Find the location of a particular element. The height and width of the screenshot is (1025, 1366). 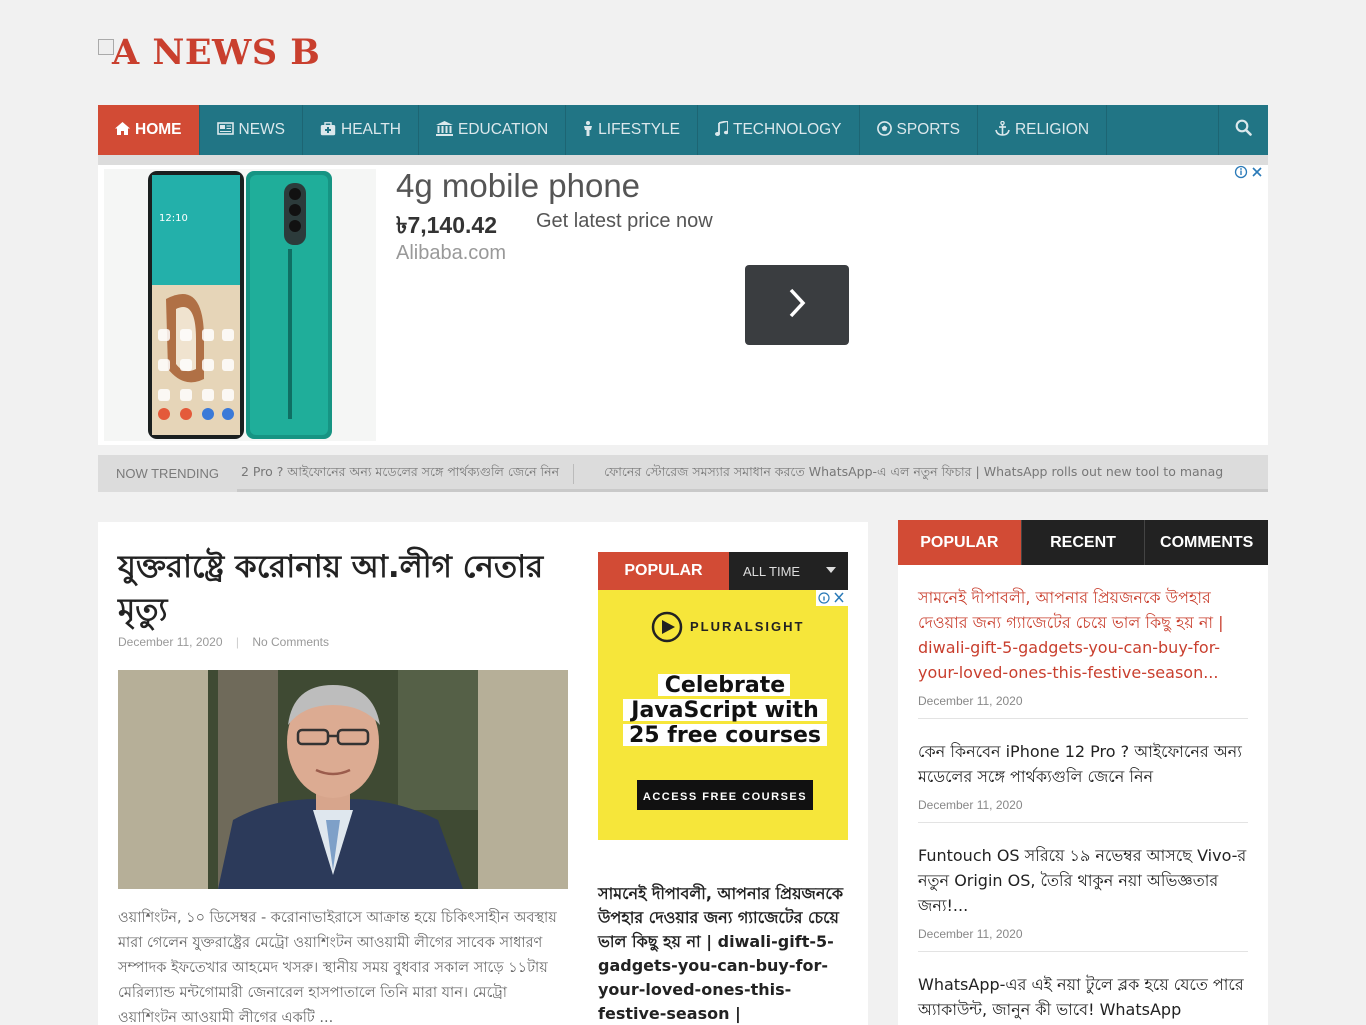

newspaper-icon is located at coordinates (225, 130).